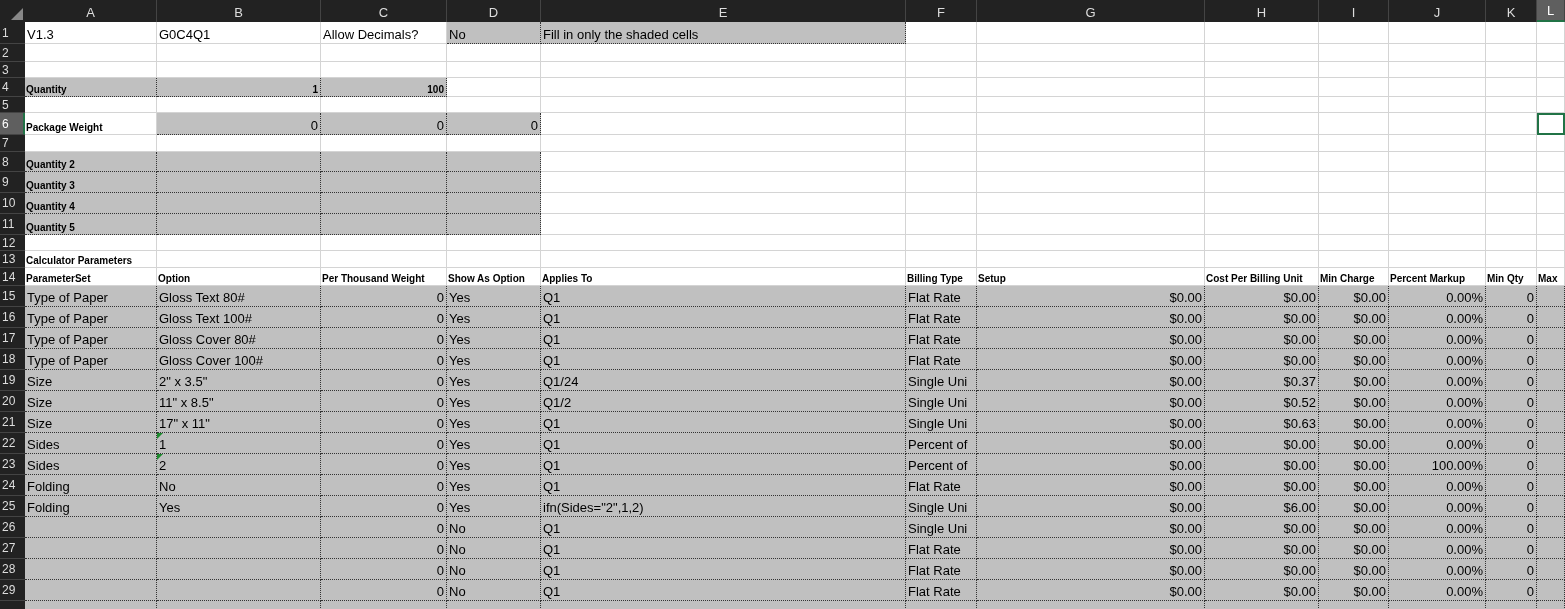  I want to click on table-cell: $0.63, so click(1262, 422).